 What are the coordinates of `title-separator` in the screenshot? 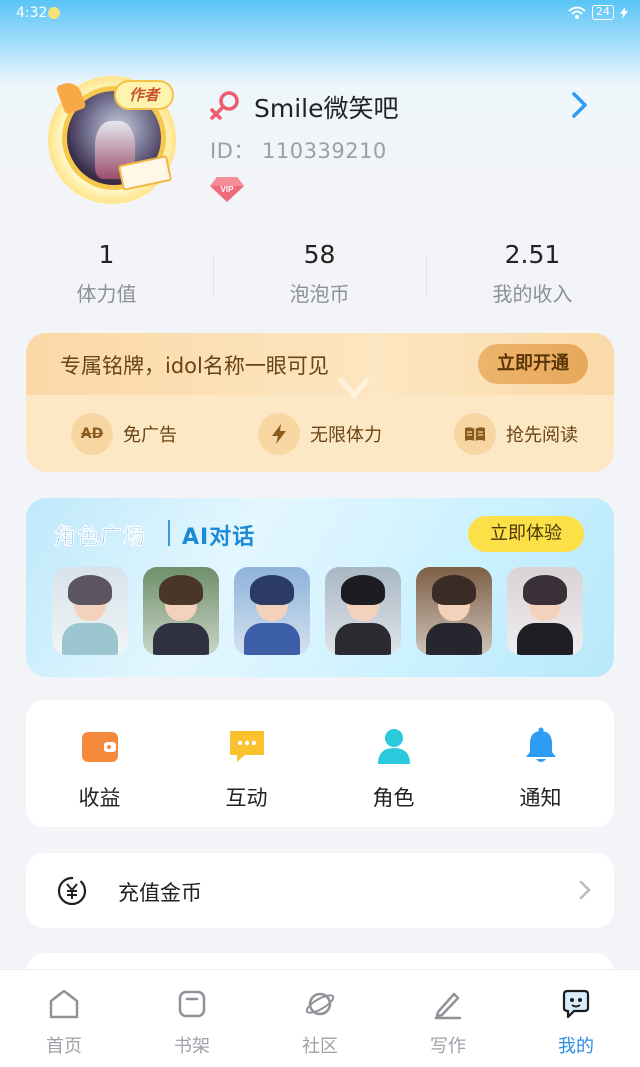 It's located at (169, 533).